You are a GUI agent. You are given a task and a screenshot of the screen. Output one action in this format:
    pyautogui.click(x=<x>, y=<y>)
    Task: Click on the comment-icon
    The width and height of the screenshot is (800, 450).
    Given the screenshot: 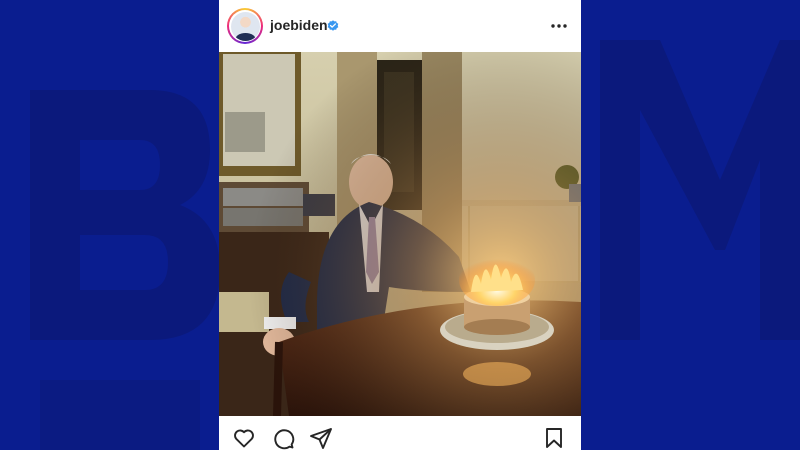 What is the action you would take?
    pyautogui.click(x=283, y=438)
    